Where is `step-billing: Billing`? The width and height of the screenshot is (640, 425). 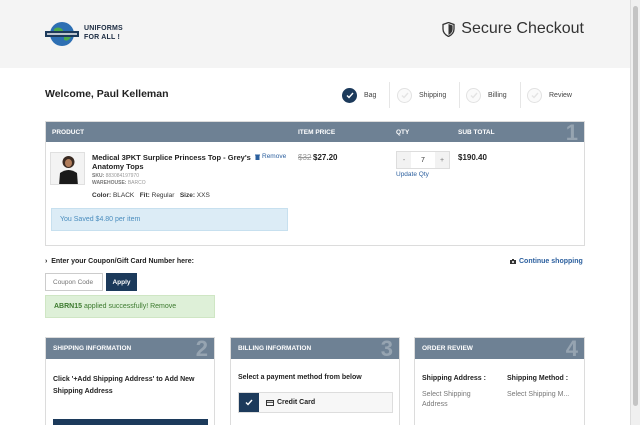
step-billing: Billing is located at coordinates (486, 95).